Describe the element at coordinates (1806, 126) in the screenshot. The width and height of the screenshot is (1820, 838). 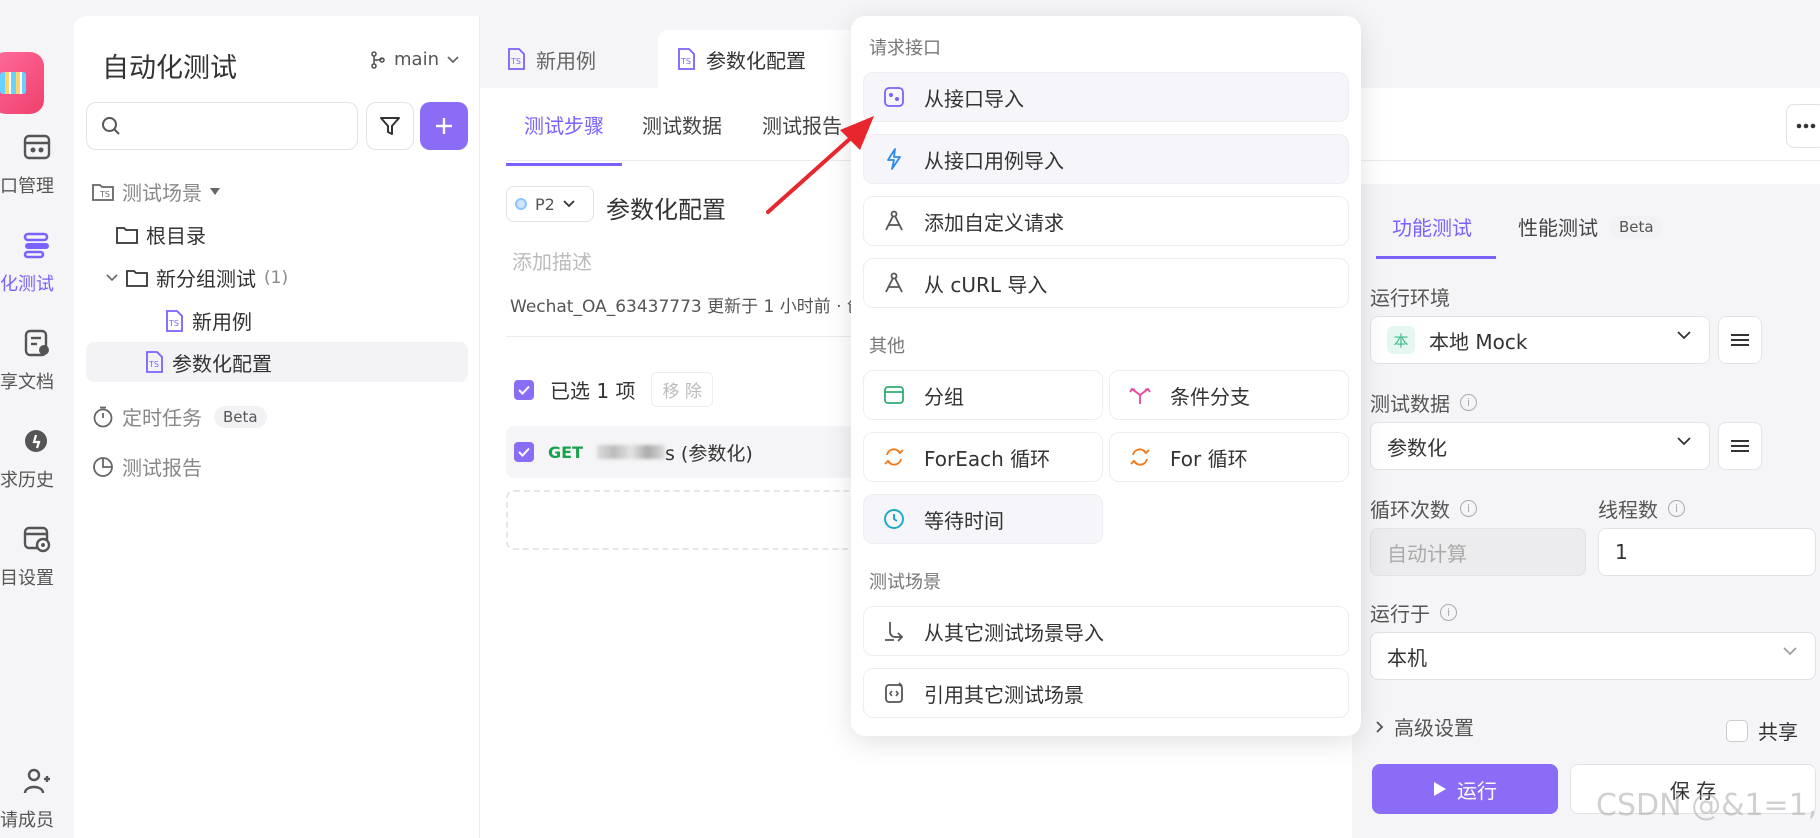
I see `more-dots-icon` at that location.